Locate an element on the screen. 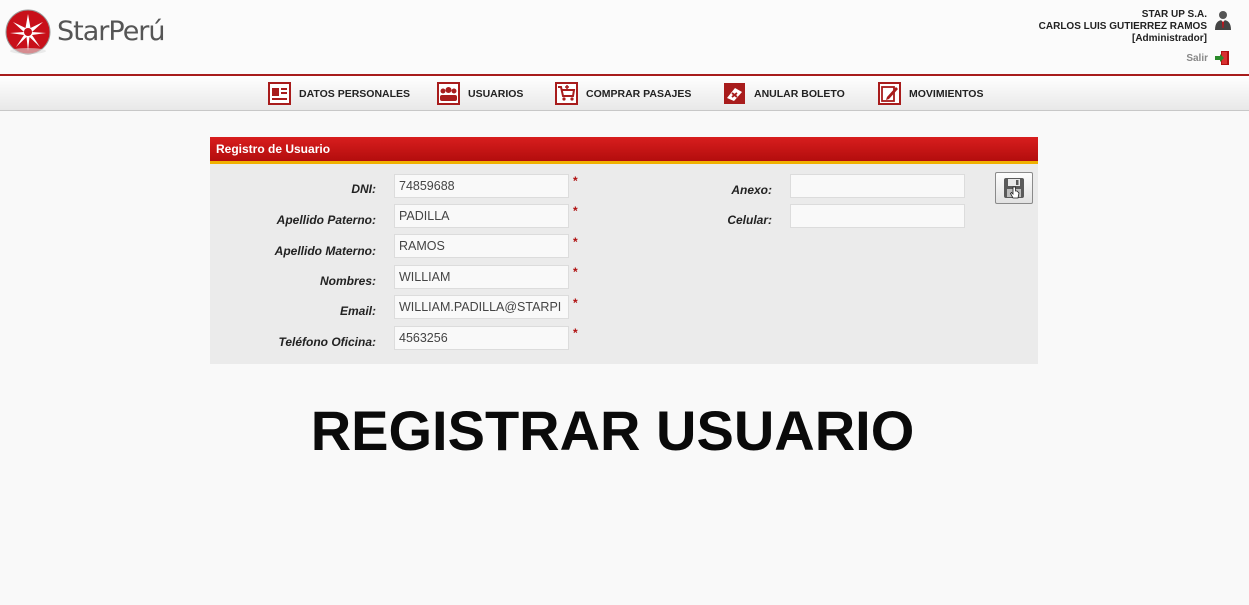  nav-label: COMPRAR PASAJES is located at coordinates (639, 93).